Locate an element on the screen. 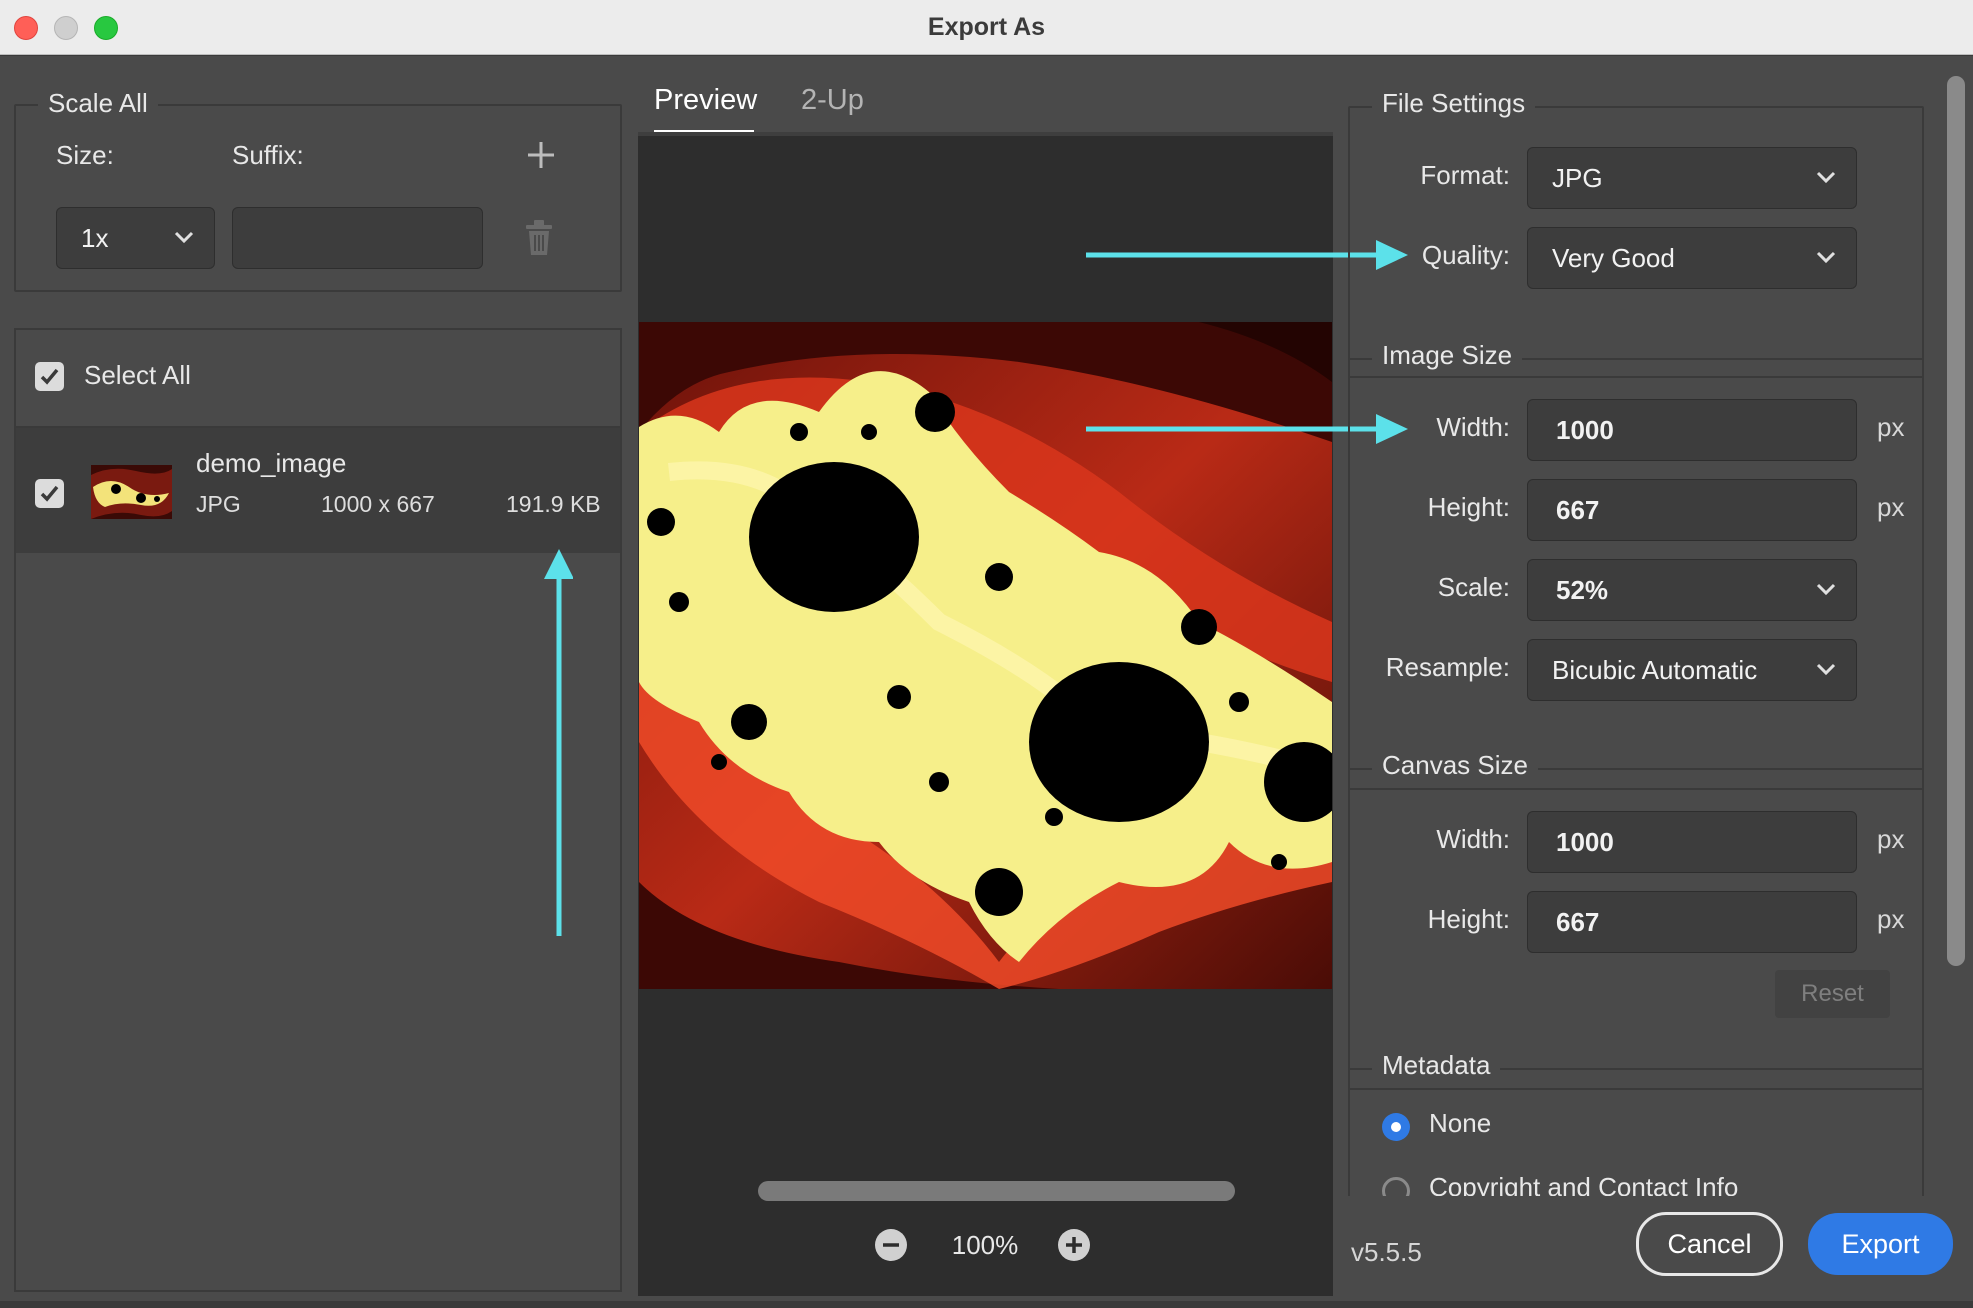  image-width-value: 1000 is located at coordinates (1585, 430).